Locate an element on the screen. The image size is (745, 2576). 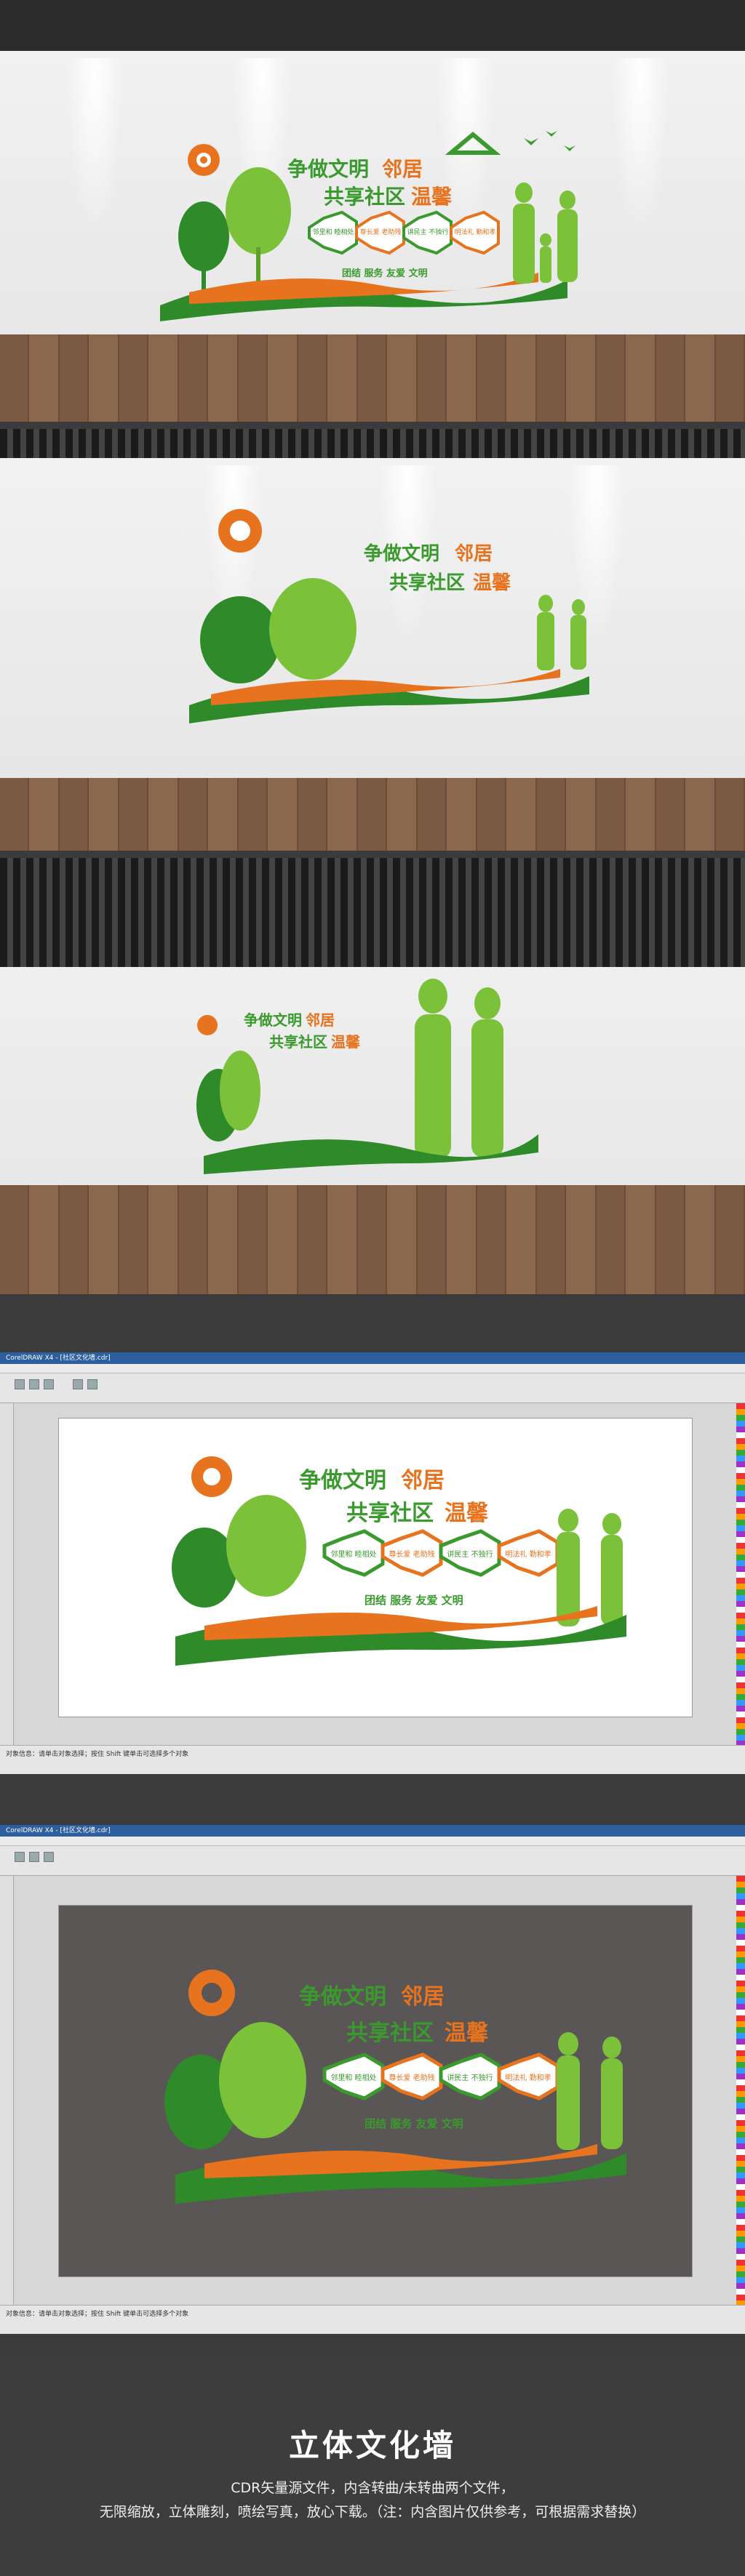
product-description-line-2: 无限缩放，立体雕刻，喷绘写真，放心下载。（注：内含图片仅供参考，可根据需求替换） is located at coordinates (372, 2512).